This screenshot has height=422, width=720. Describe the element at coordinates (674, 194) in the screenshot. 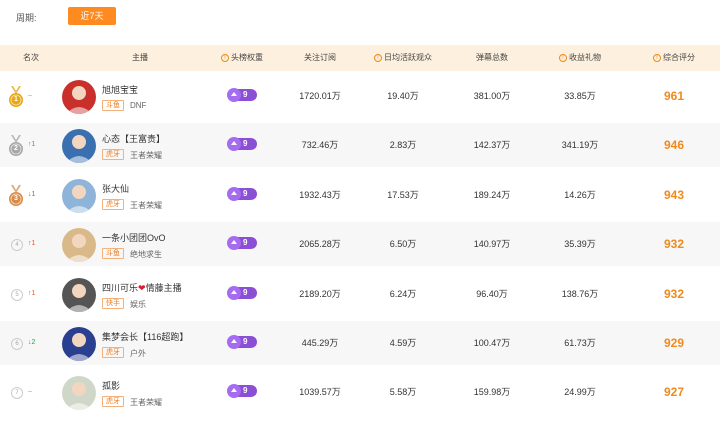

I see `score-value: 943` at that location.